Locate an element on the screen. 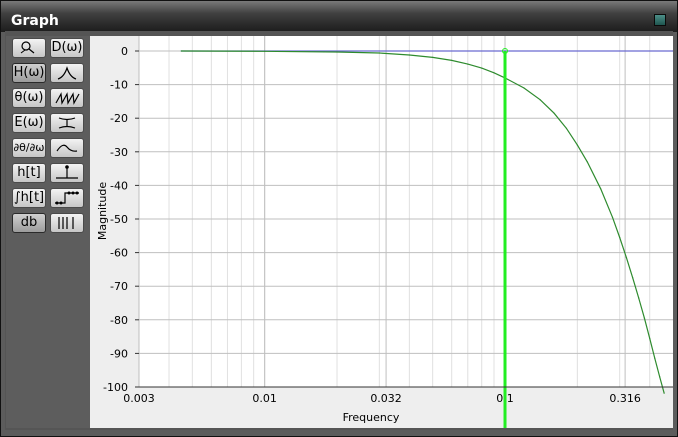 This screenshot has height=437, width=678. wave-button is located at coordinates (67, 148).